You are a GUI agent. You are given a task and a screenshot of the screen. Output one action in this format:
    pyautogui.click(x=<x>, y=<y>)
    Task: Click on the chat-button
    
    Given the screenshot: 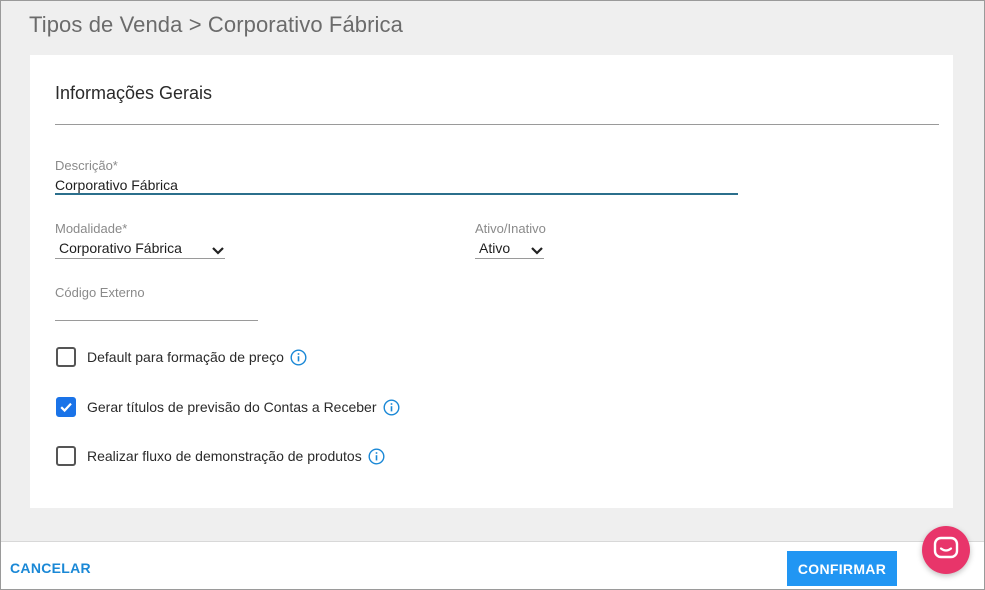 What is the action you would take?
    pyautogui.click(x=946, y=550)
    